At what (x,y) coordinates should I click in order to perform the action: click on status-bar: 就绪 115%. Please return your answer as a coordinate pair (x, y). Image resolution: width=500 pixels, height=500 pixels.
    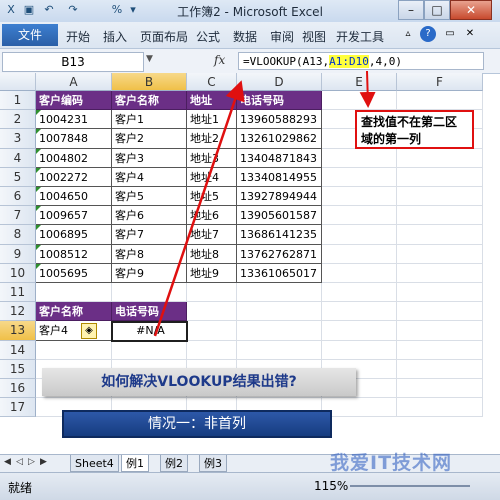
    Looking at the image, I should click on (250, 486).